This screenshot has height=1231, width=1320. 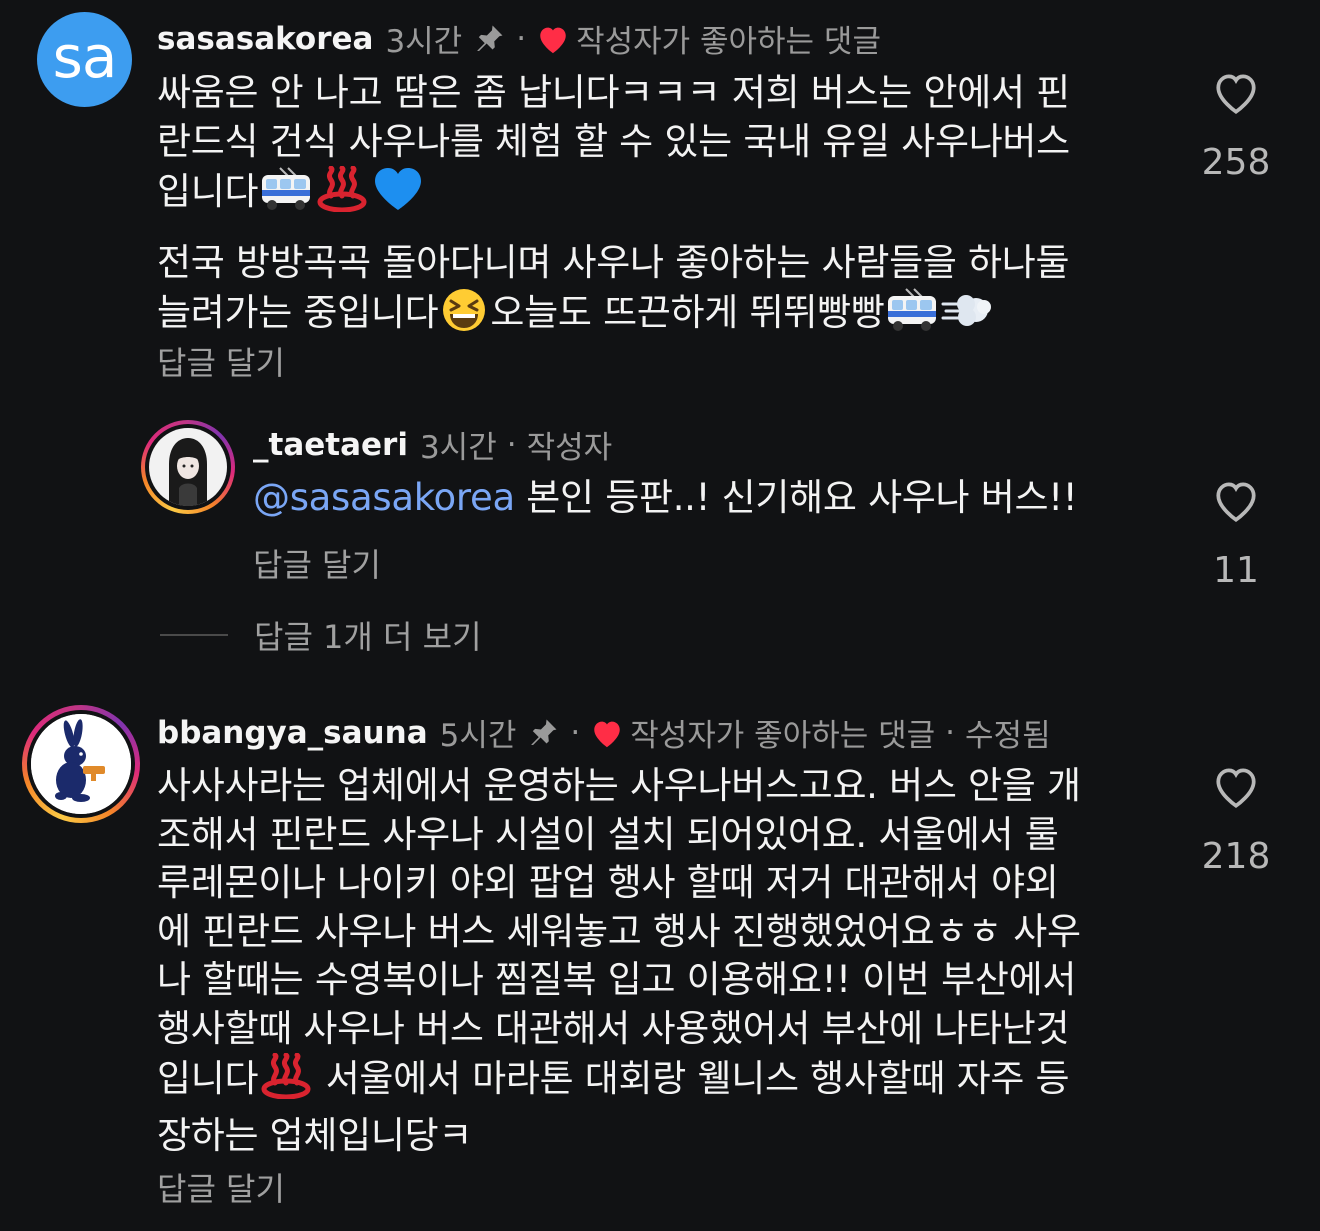 I want to click on comment-header: sasasakorea 3시간 · 작성자가 좋아하는 댓글, so click(x=519, y=38).